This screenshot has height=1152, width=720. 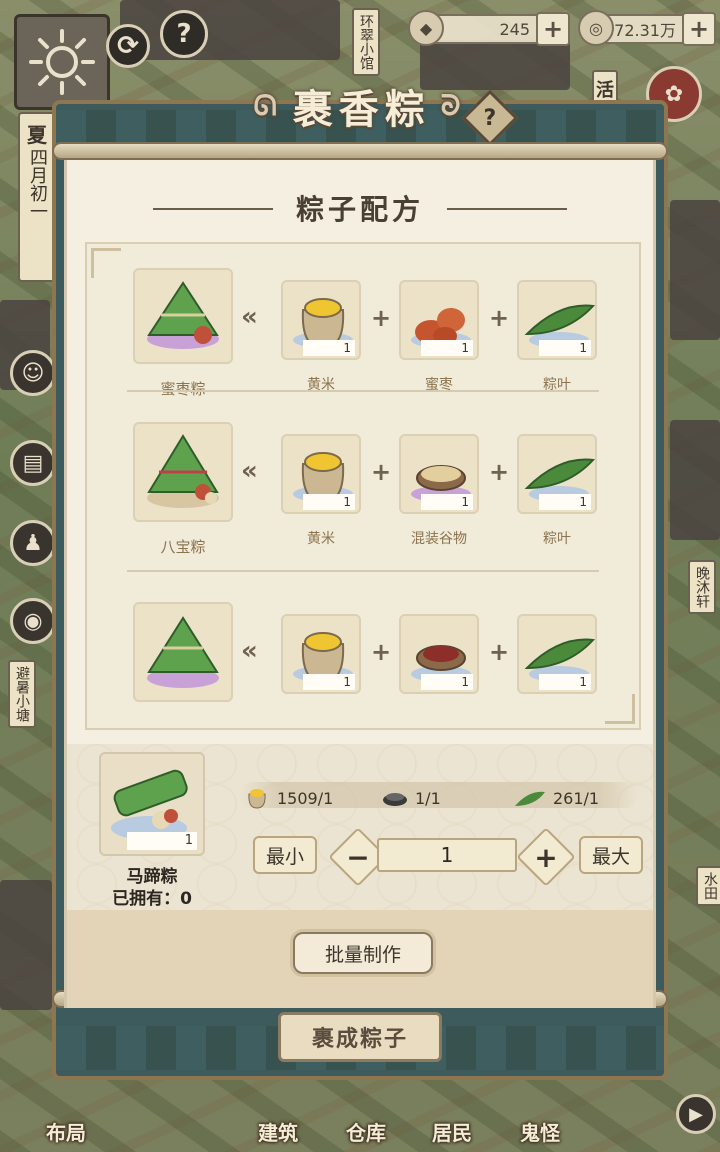 I want to click on nav-ghosts: 鬼怪, so click(x=540, y=1131).